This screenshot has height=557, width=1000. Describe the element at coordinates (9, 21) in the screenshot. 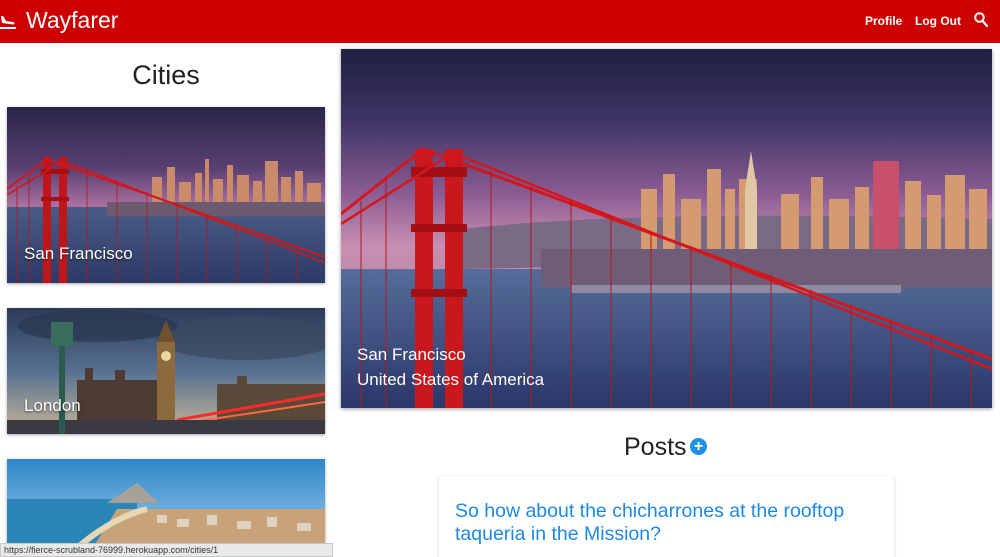

I see `airplane-landing-icon` at that location.